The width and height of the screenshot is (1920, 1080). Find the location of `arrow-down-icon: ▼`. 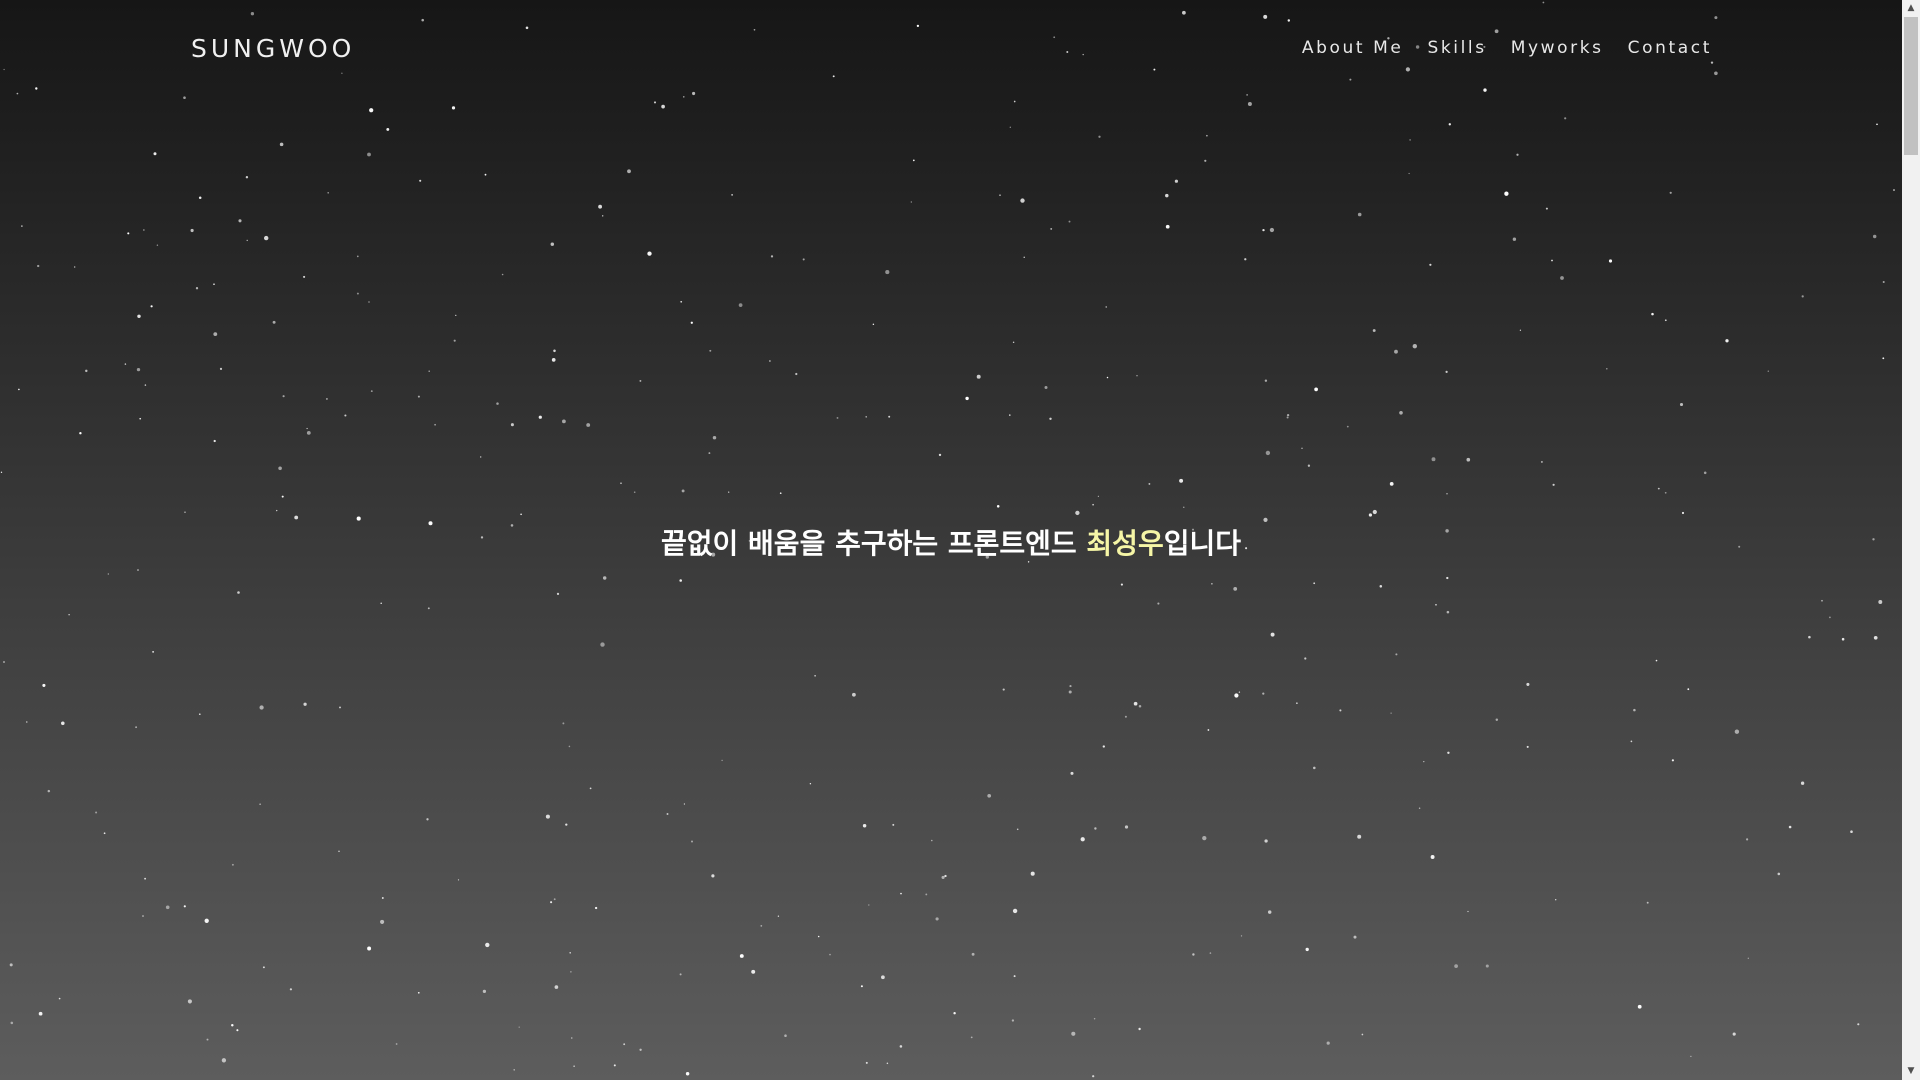

arrow-down-icon: ▼ is located at coordinates (1911, 1071).